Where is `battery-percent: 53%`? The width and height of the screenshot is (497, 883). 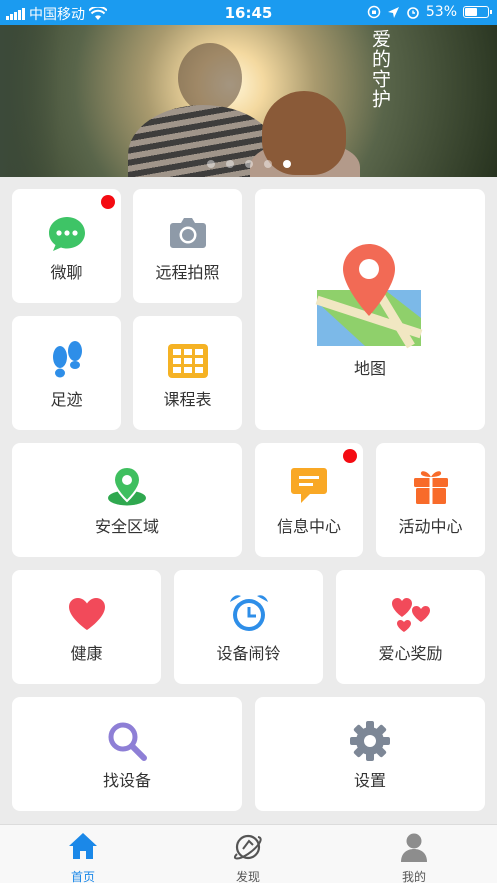
battery-percent: 53% is located at coordinates (441, 12).